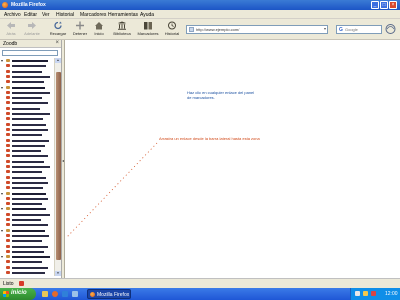  I want to click on search-input, so click(363, 29).